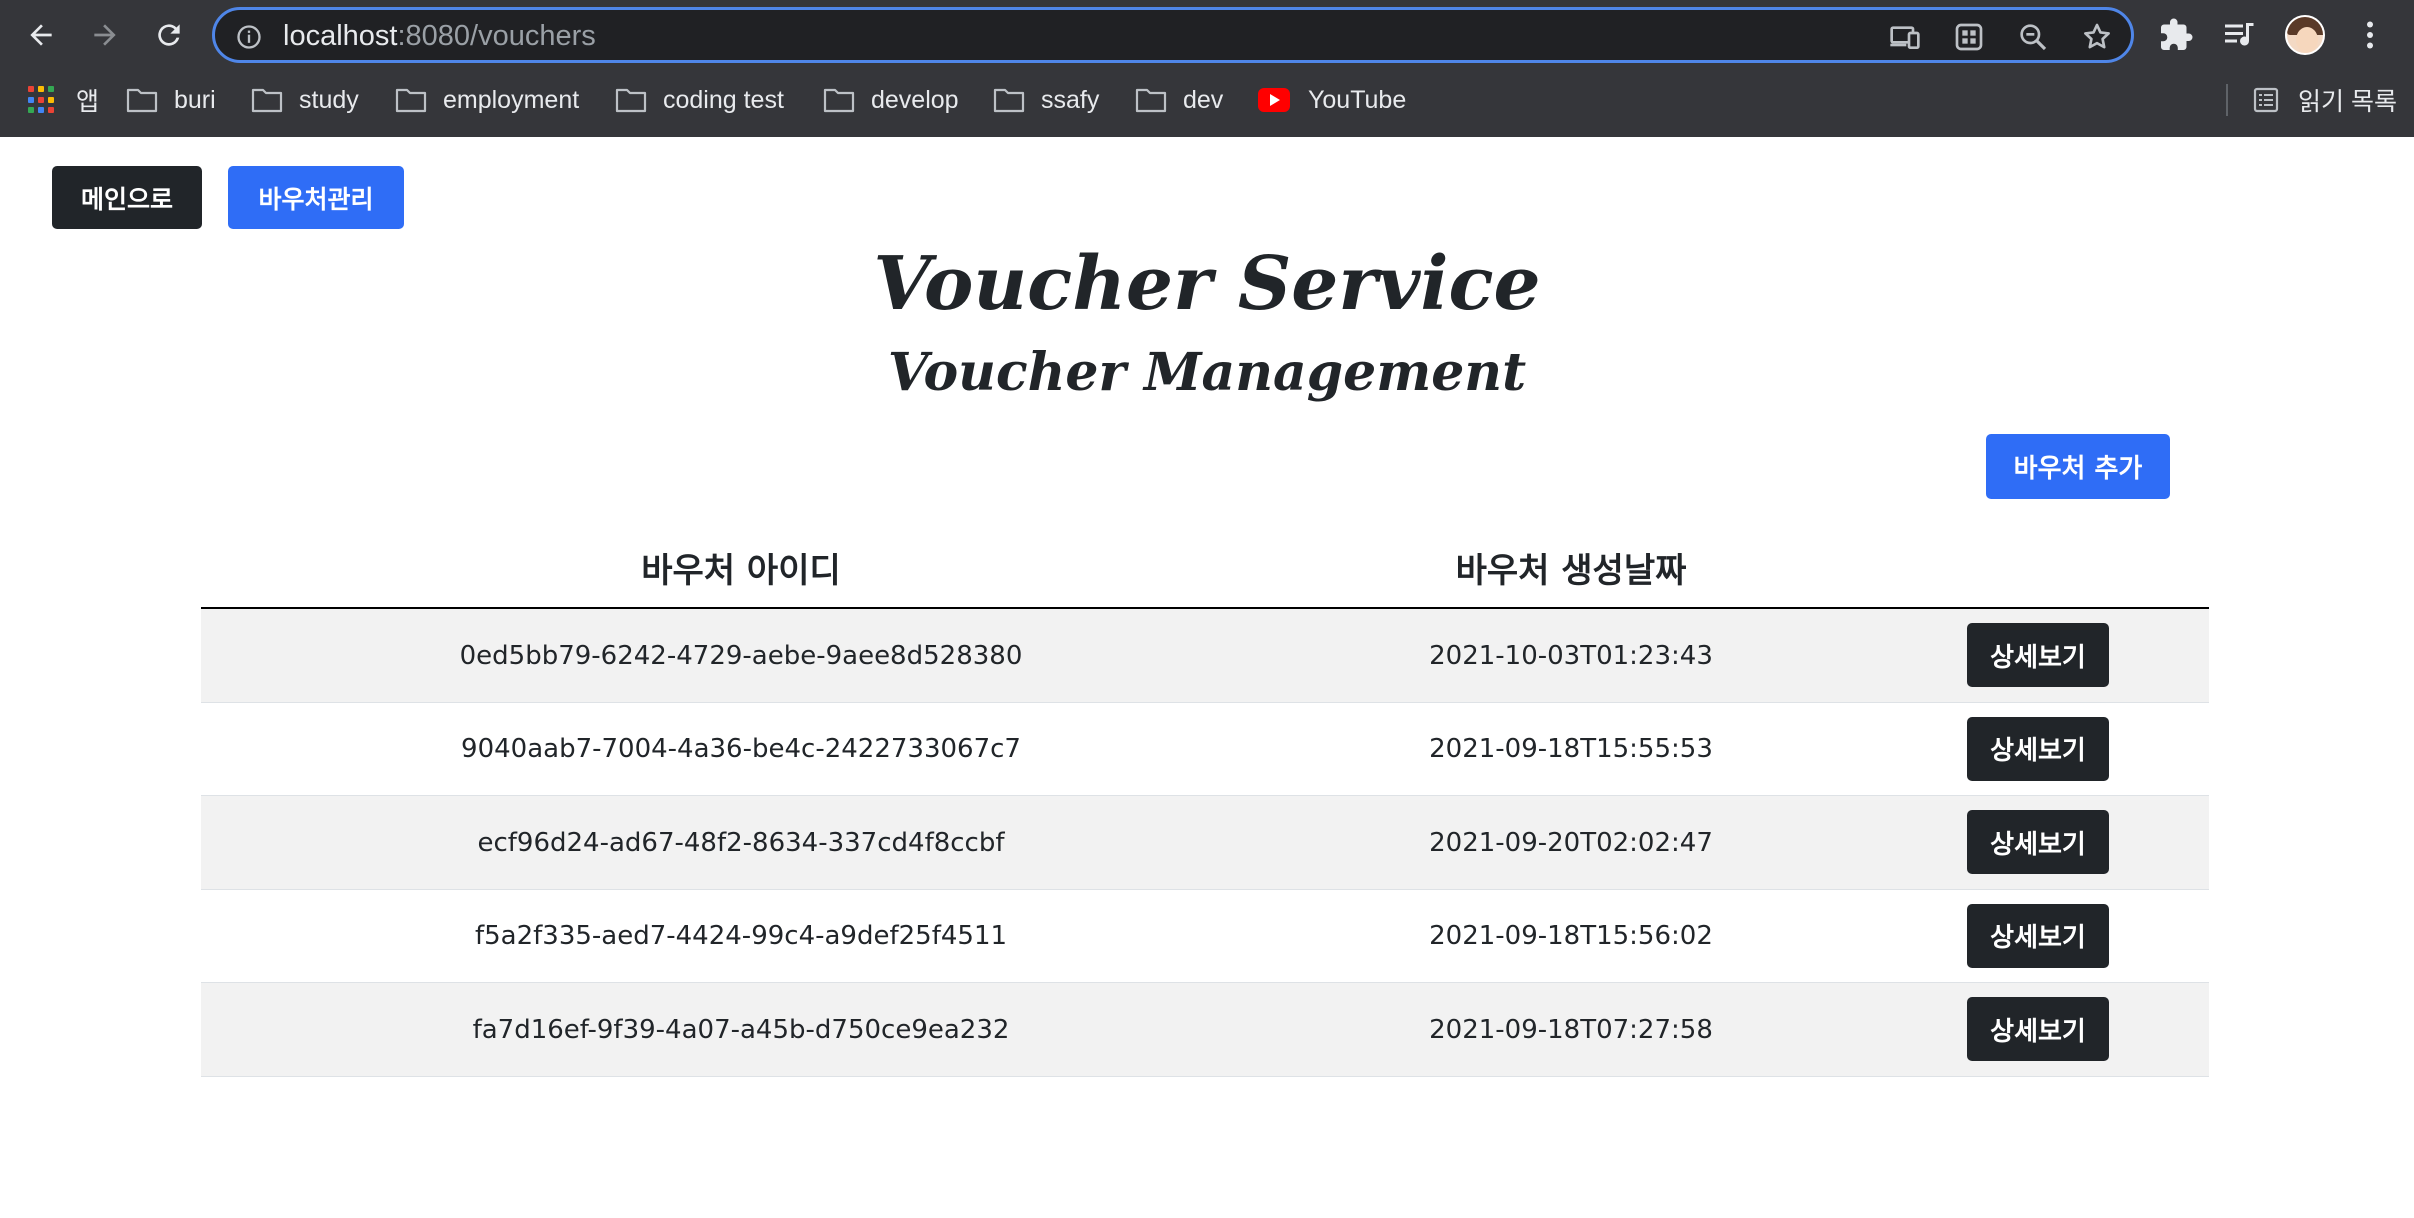 The image size is (2414, 1218). What do you see at coordinates (2240, 35) in the screenshot?
I see `media-queue-icon` at bounding box center [2240, 35].